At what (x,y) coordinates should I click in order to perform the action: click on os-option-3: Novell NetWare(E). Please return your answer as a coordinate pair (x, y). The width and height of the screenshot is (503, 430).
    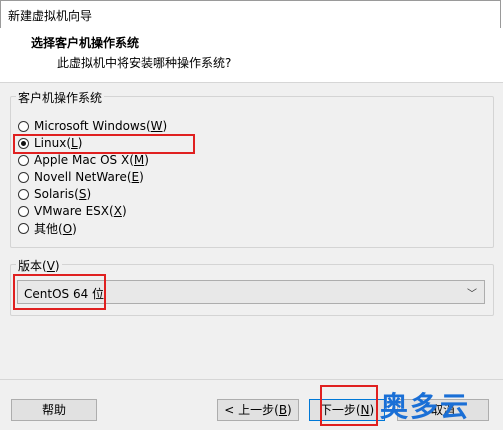
    Looking at the image, I should click on (81, 177).